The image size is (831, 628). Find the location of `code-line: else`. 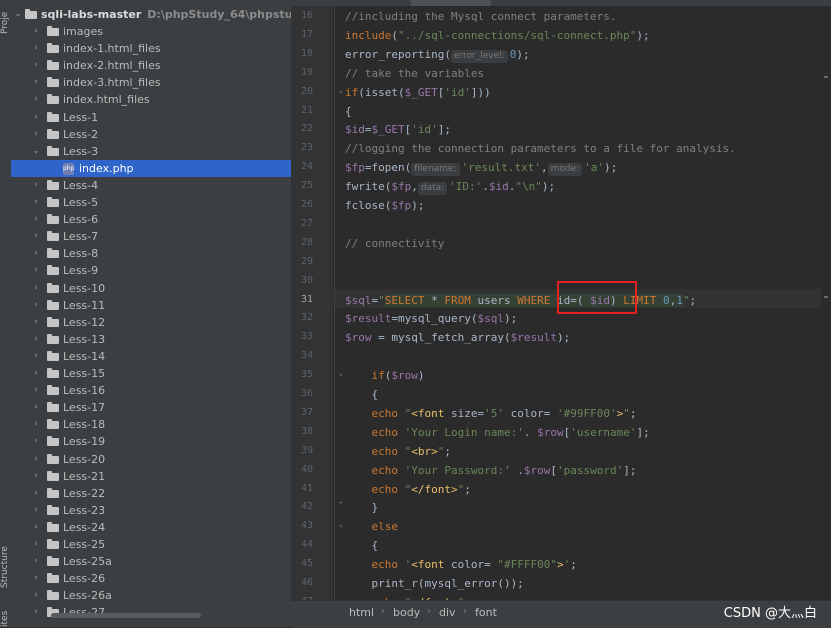

code-line: else is located at coordinates (372, 526).